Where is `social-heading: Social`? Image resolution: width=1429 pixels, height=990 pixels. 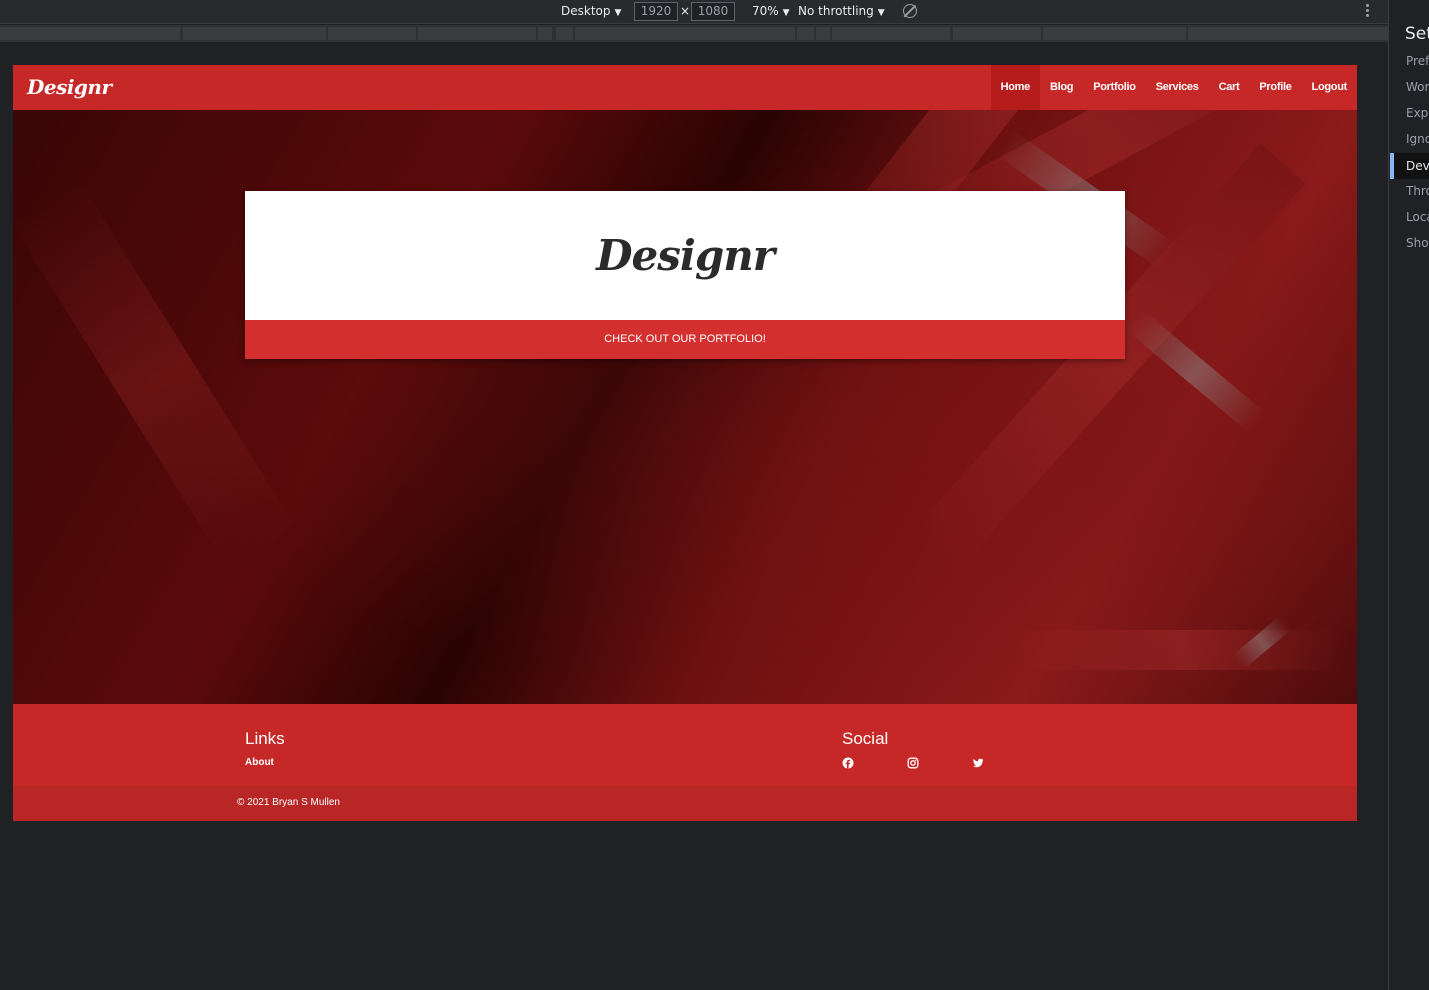
social-heading: Social is located at coordinates (865, 738).